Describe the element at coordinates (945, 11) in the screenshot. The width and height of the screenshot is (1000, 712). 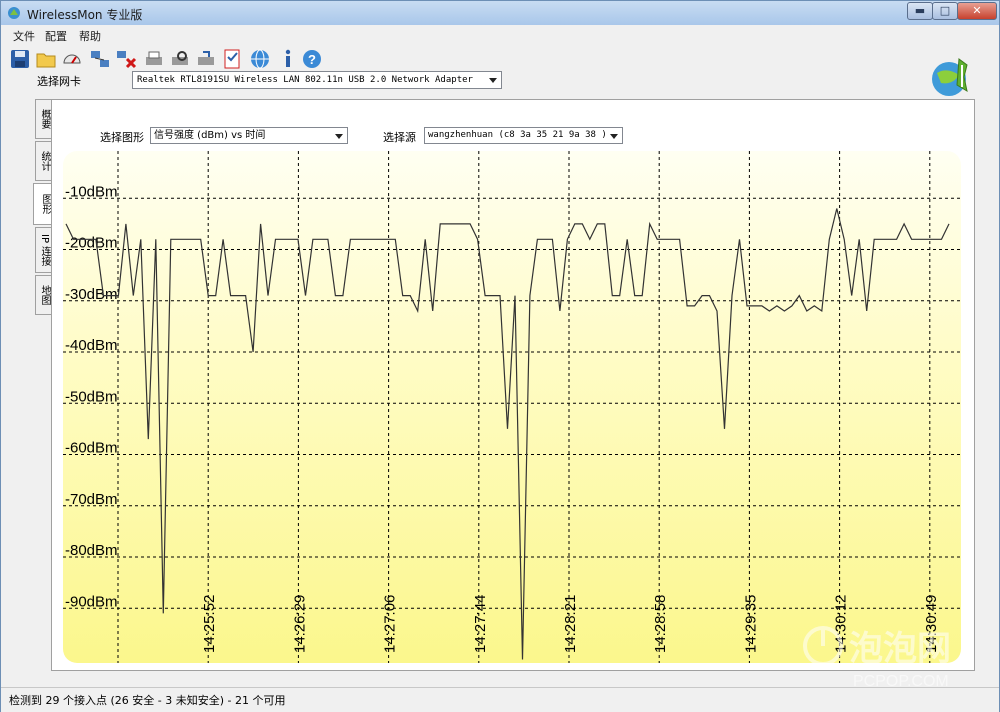
I see `maximize-button: □` at that location.